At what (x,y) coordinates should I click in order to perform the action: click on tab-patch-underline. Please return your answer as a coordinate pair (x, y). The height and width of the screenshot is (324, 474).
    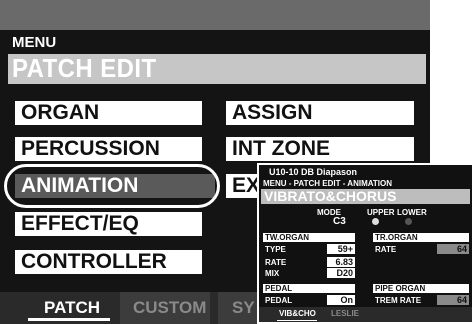
    Looking at the image, I should click on (69, 319).